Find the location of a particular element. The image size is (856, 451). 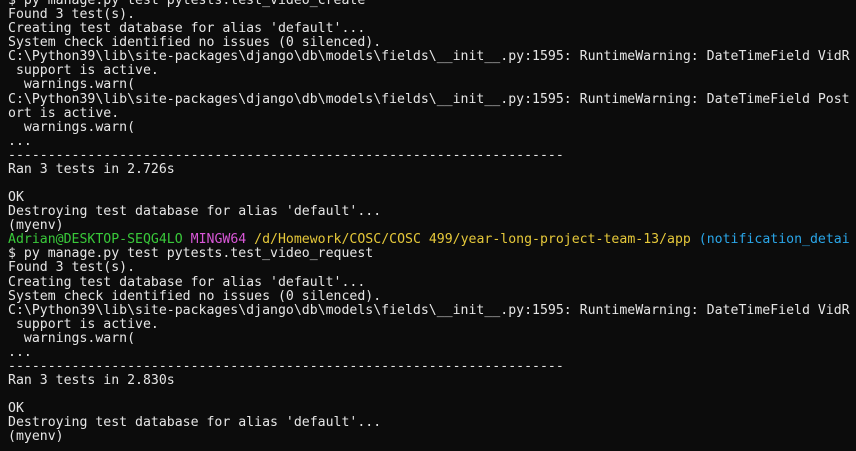

prompt-shell-name: MINGW64 is located at coordinates (218, 240).